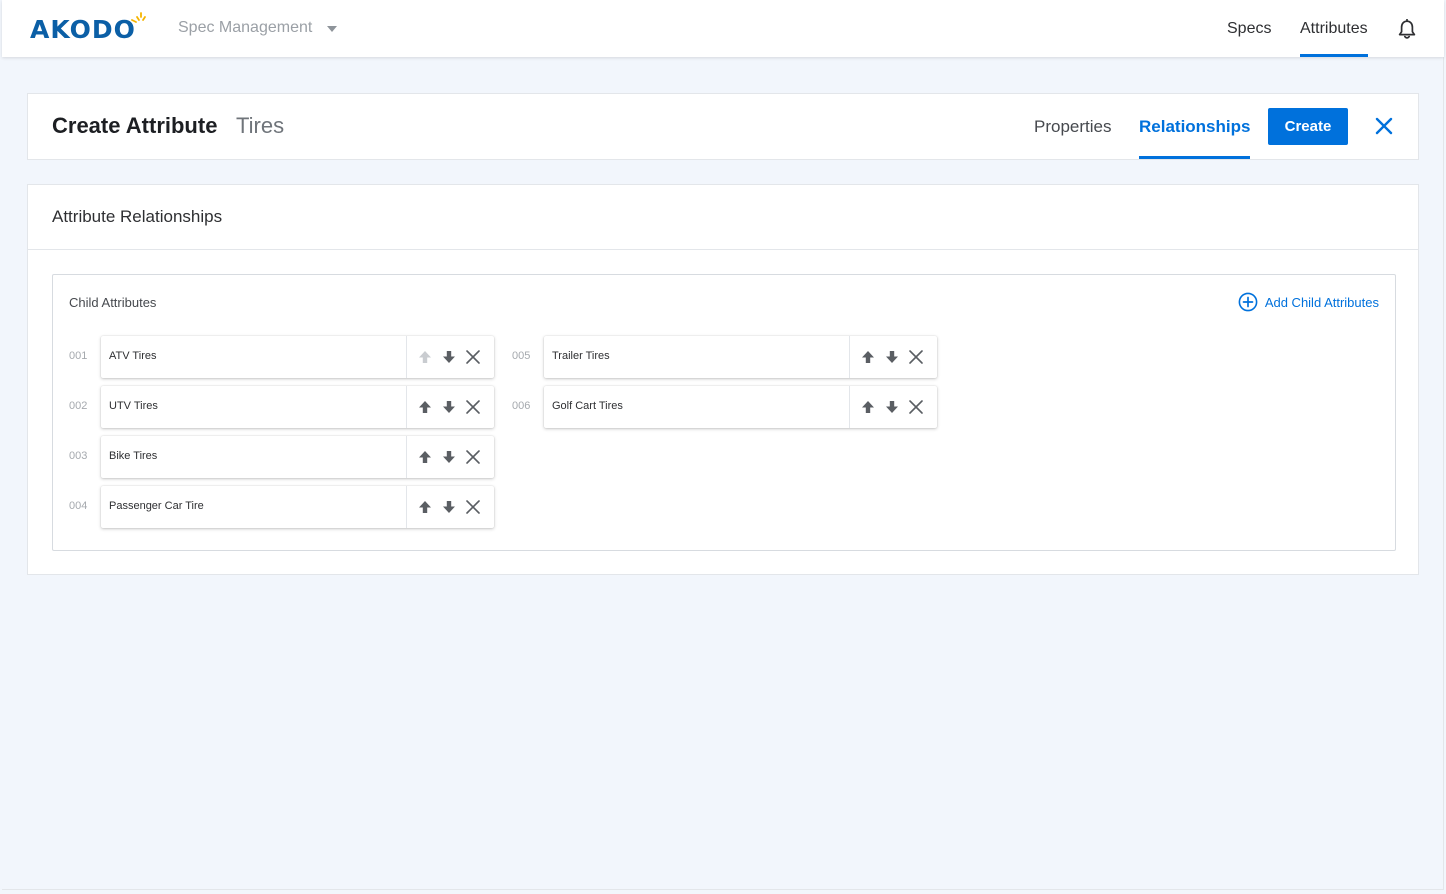 The height and width of the screenshot is (894, 1446). Describe the element at coordinates (135, 125) in the screenshot. I see `page-title: Create Attribute` at that location.